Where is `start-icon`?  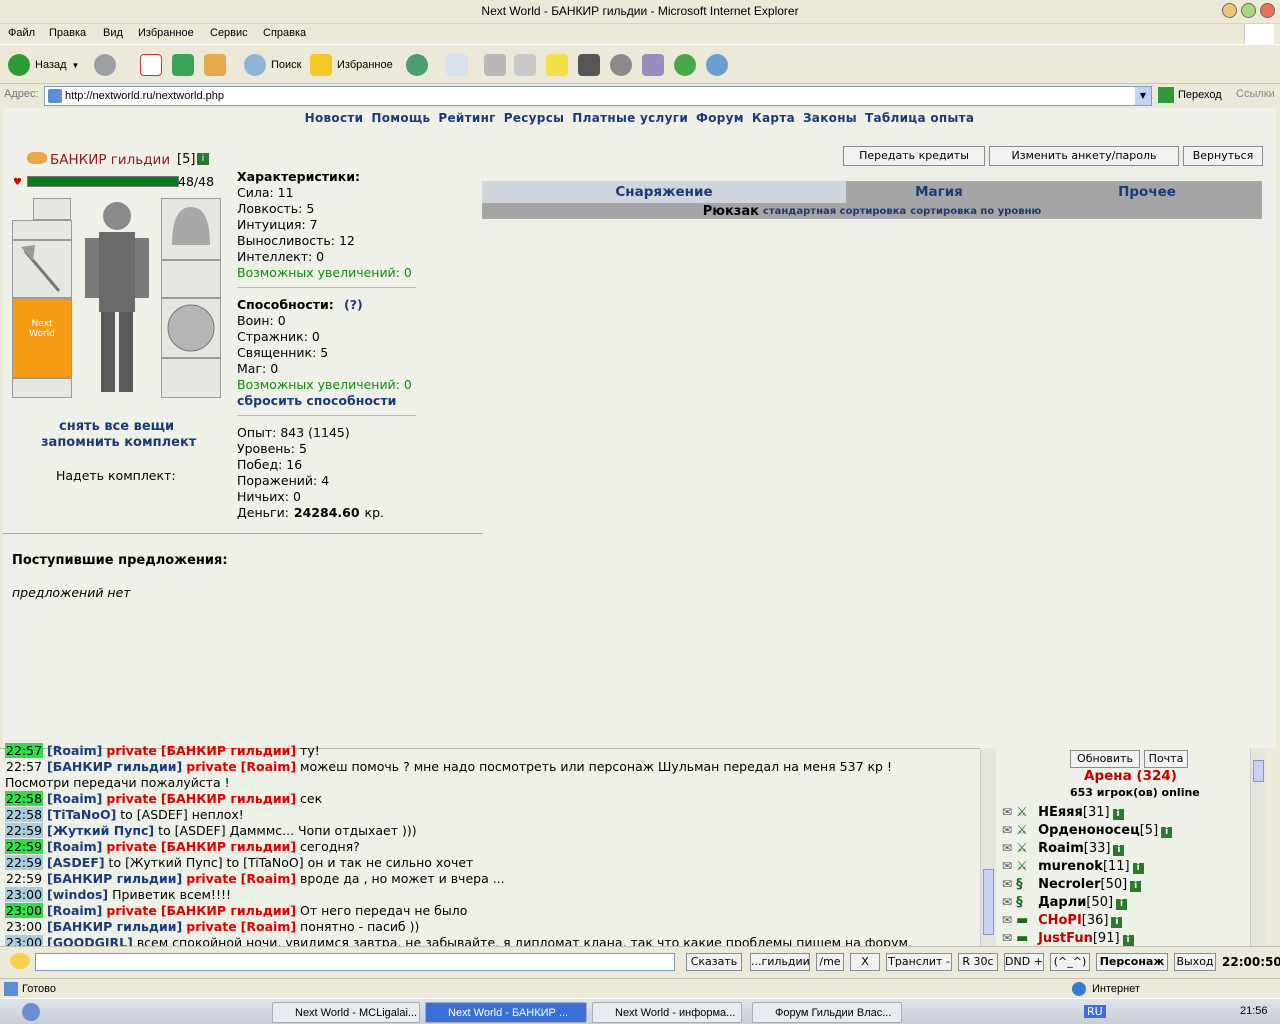
start-icon is located at coordinates (31, 1012).